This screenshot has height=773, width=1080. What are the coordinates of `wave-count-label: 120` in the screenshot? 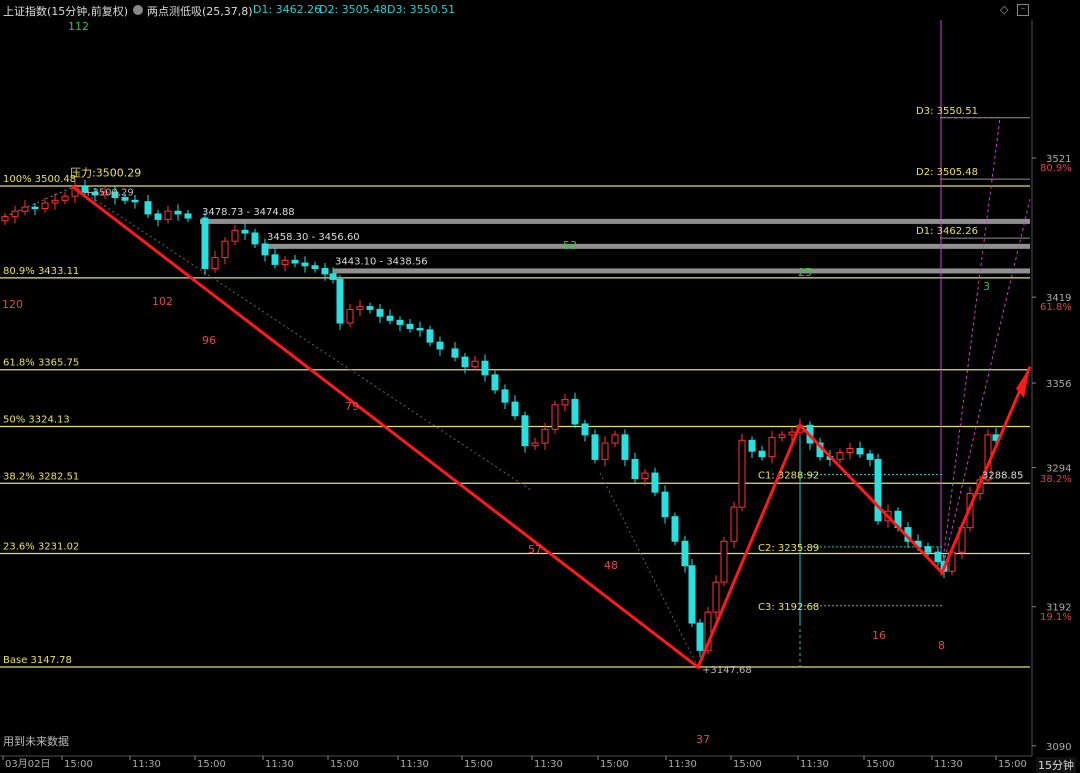 It's located at (12, 304).